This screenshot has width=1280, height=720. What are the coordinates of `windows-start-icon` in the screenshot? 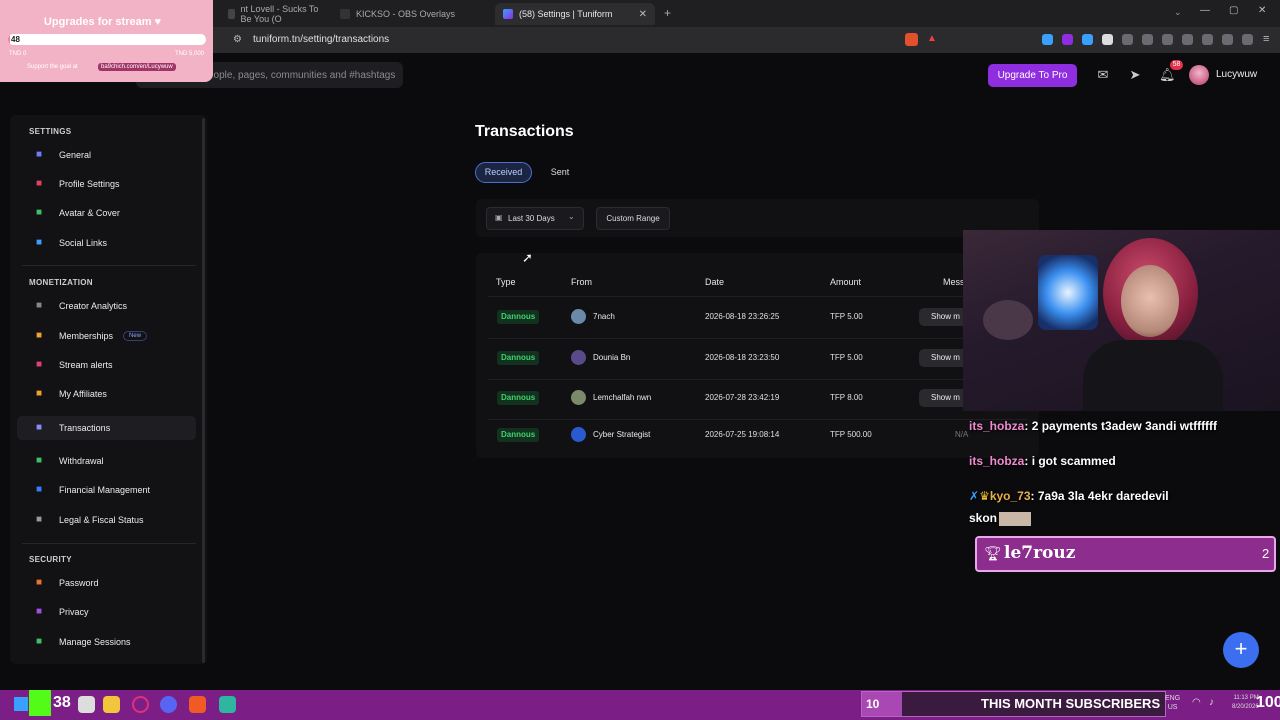 It's located at (21, 704).